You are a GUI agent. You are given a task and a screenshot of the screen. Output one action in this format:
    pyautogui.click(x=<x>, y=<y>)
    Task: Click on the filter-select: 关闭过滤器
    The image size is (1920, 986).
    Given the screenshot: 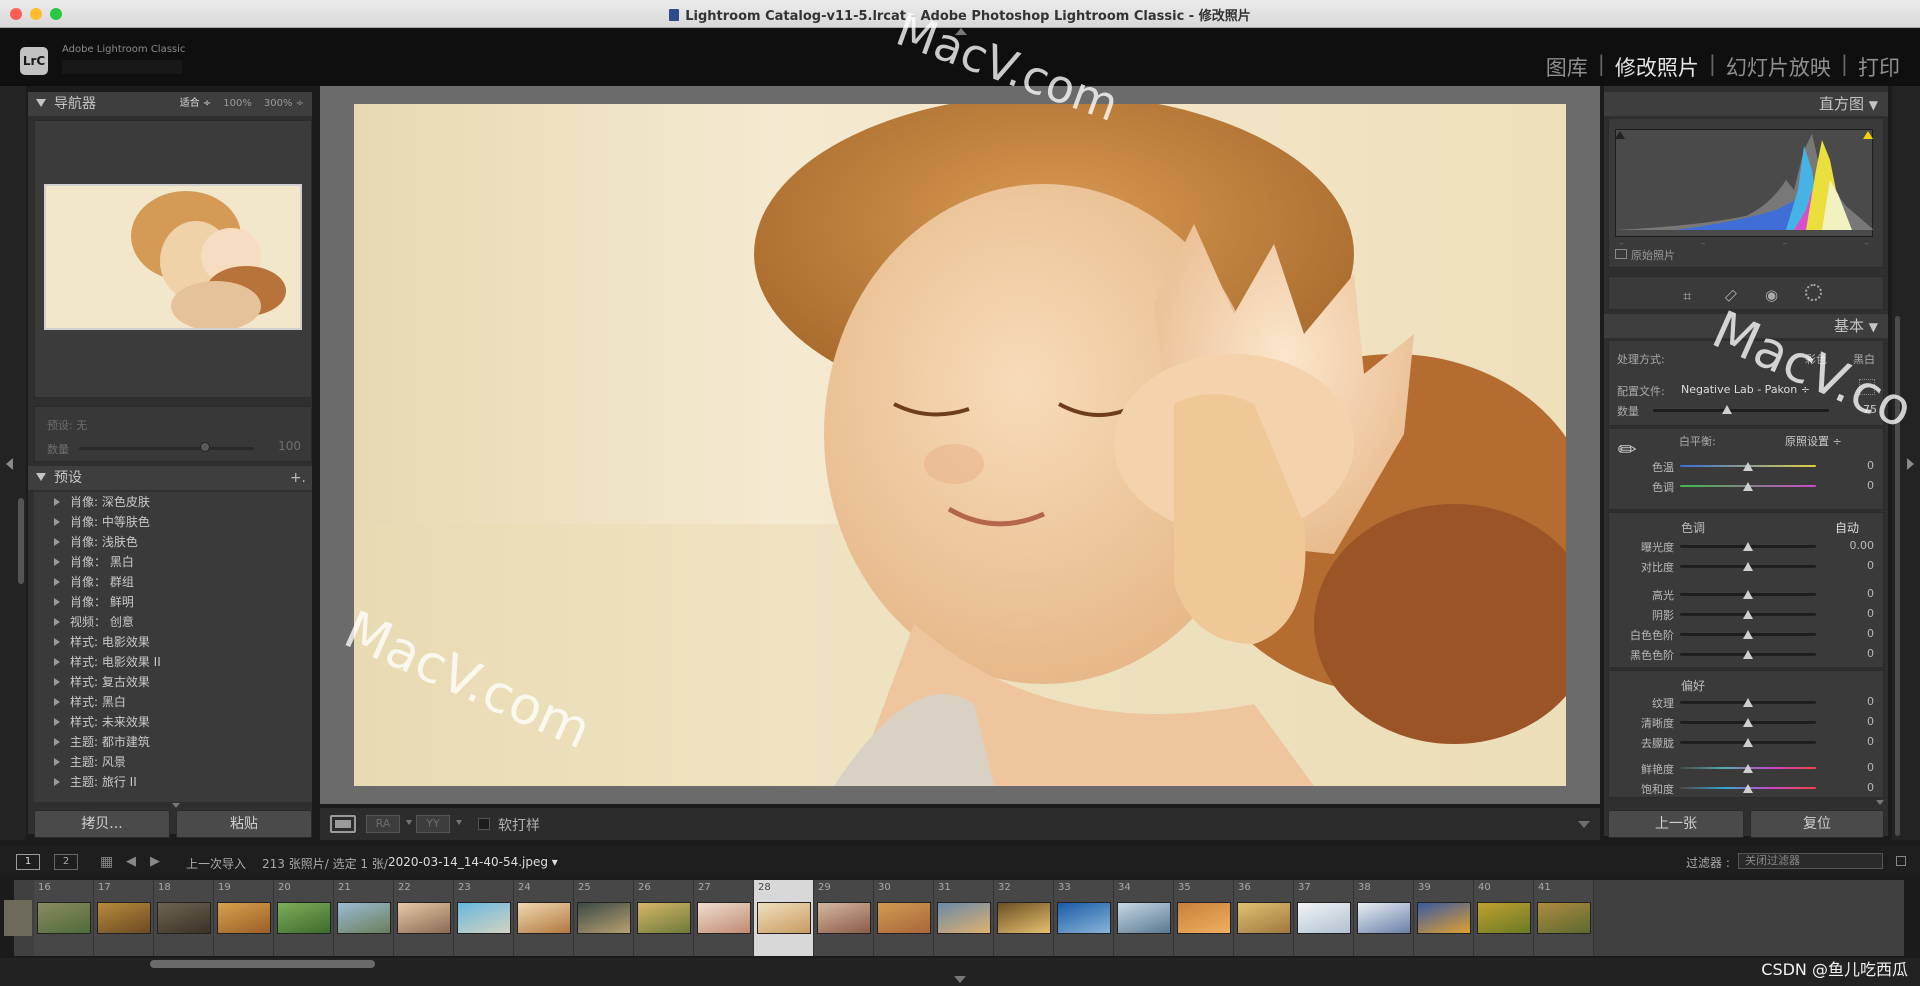 What is the action you would take?
    pyautogui.click(x=1810, y=861)
    